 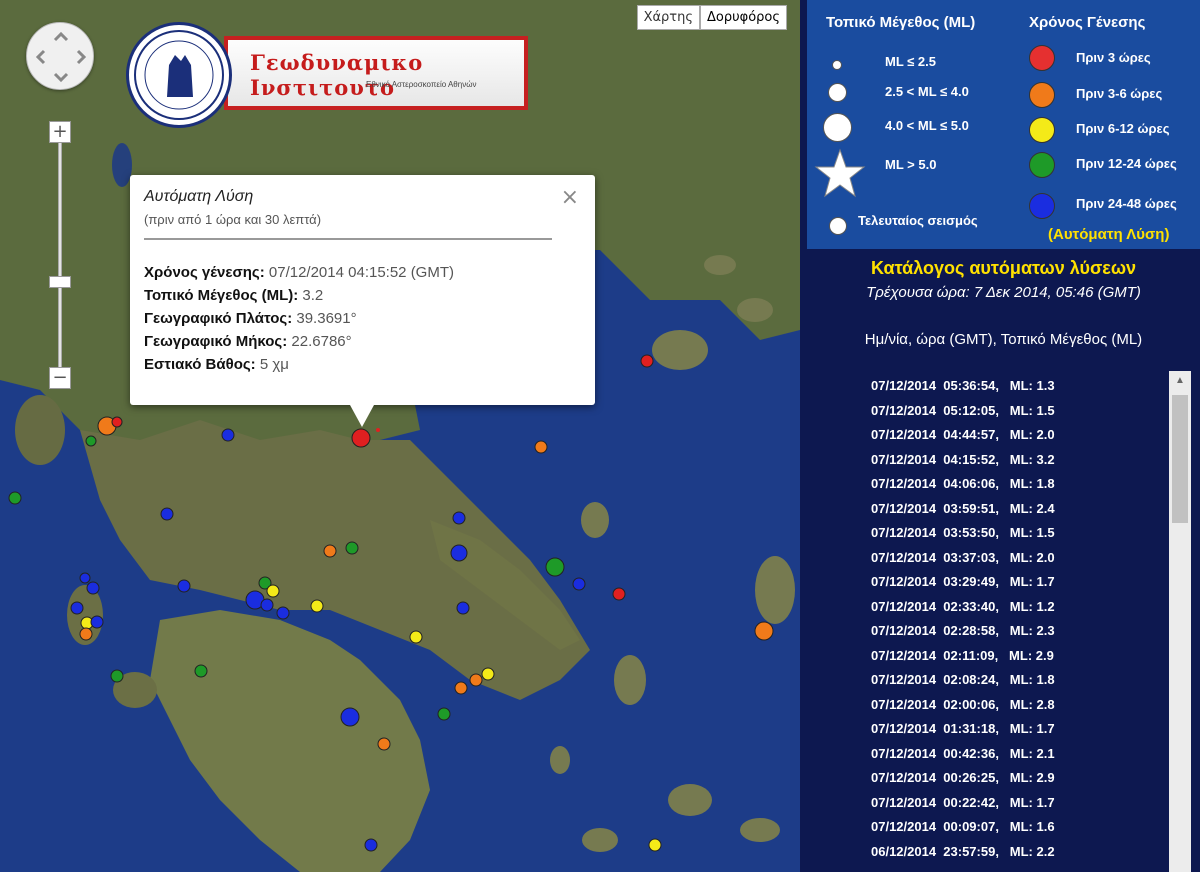 I want to click on catalog-row: 07/12/2014 05:12:05, ML: 1.5, so click(x=1016, y=415).